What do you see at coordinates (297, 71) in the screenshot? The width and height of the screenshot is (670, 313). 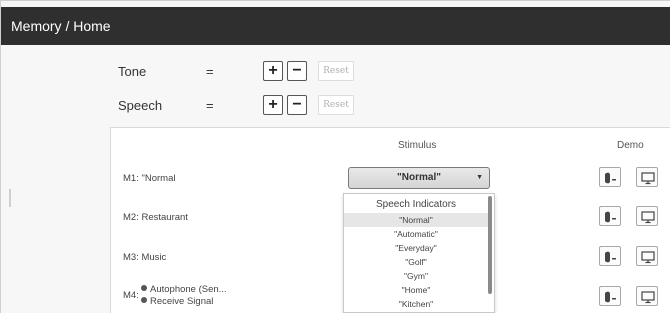 I see `tone-minus-button: −` at bounding box center [297, 71].